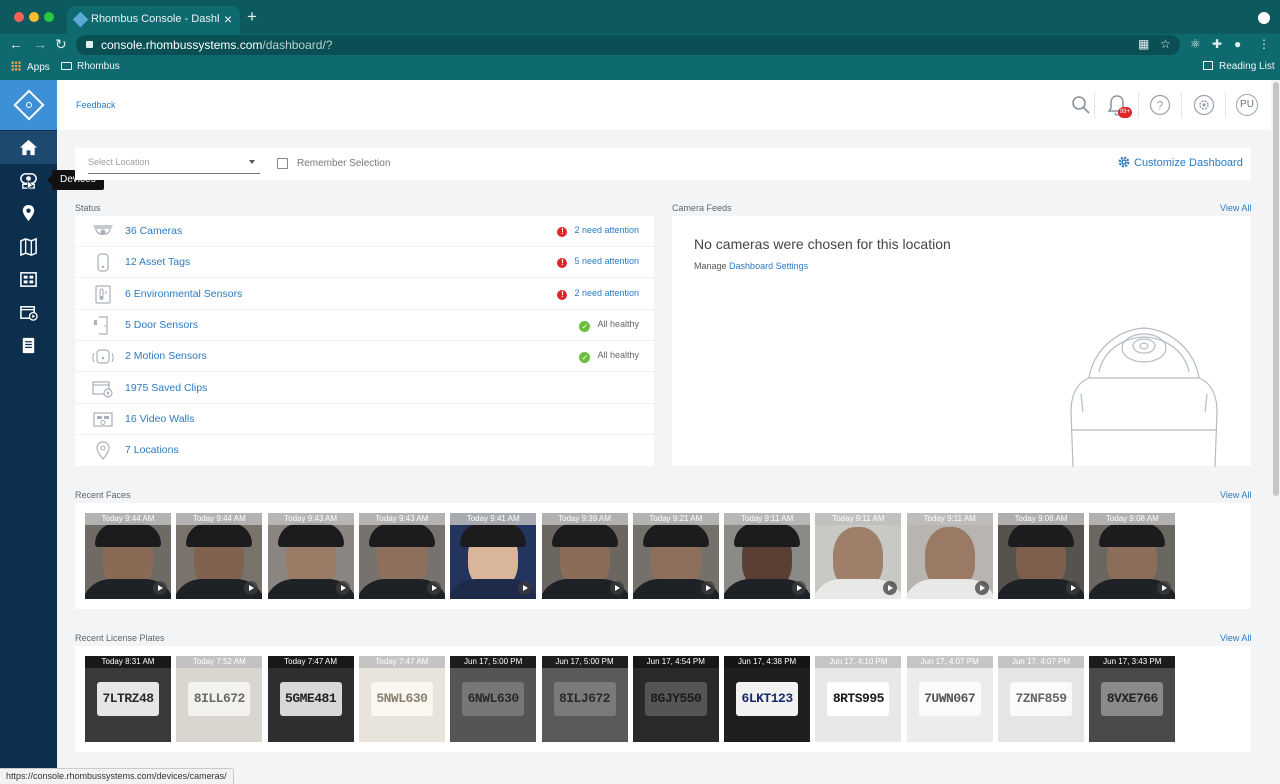 This screenshot has width=1280, height=784. I want to click on status-row: 7 Locations, so click(364, 450).